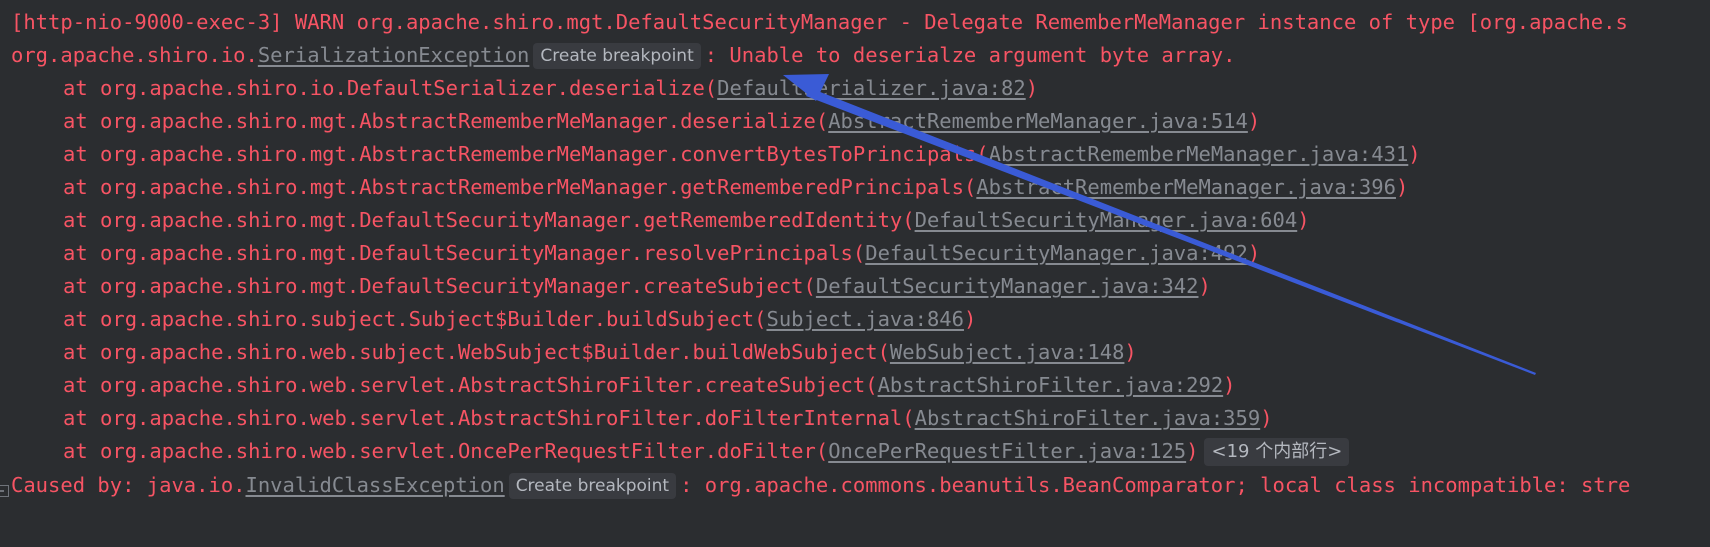  What do you see at coordinates (128, 485) in the screenshot?
I see `caused-by-prefix: Caused by: java.io.` at bounding box center [128, 485].